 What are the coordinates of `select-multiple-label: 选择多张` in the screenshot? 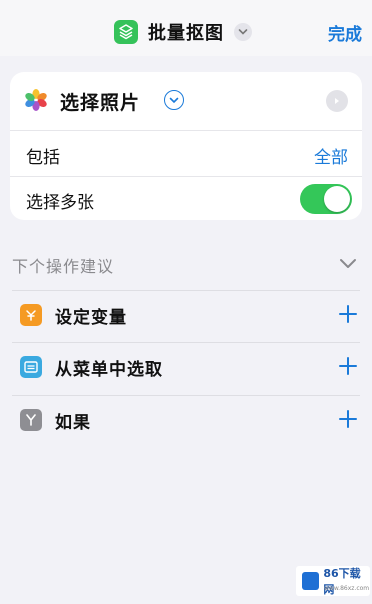 It's located at (60, 203).